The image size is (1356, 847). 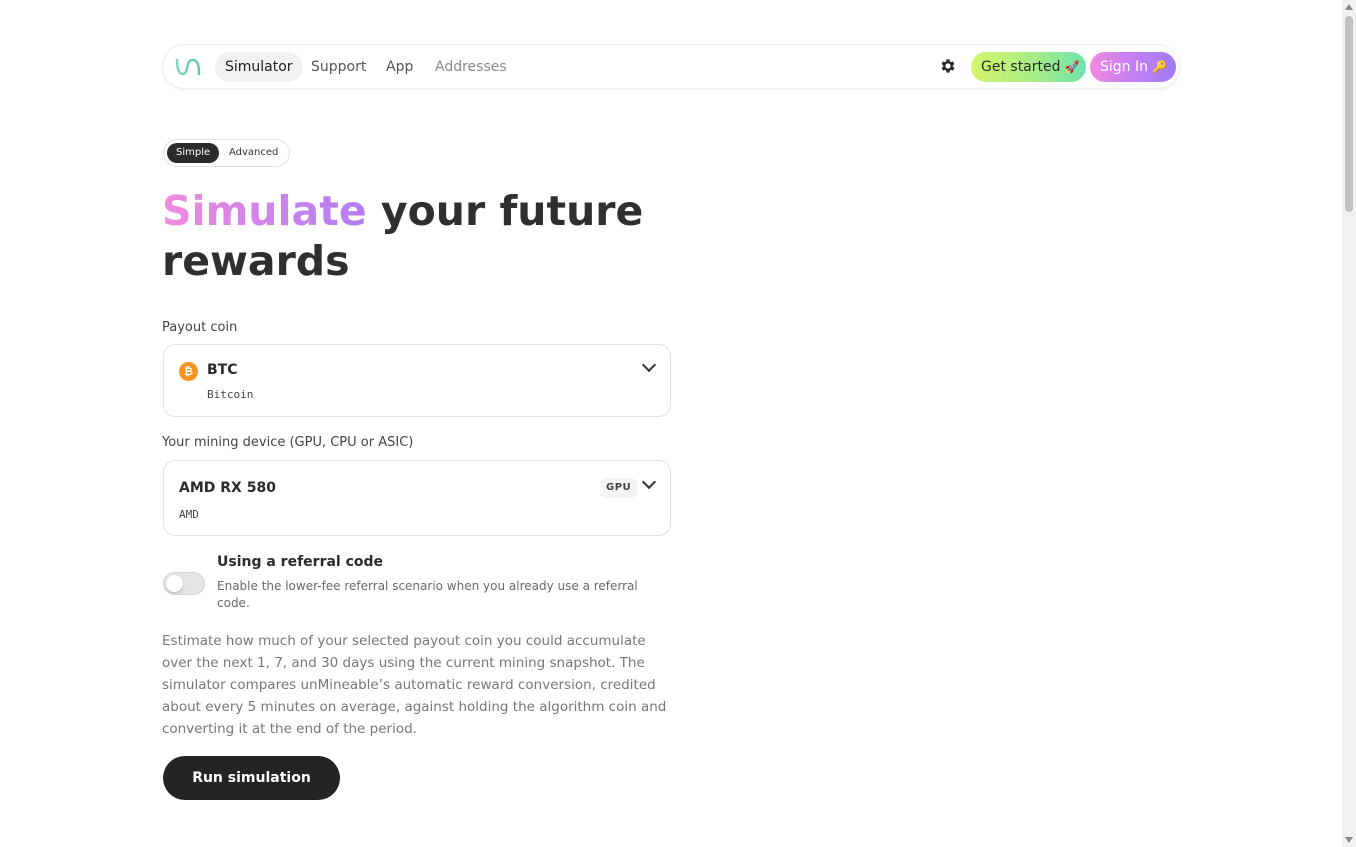 What do you see at coordinates (259, 67) in the screenshot?
I see `nav-item-simulator: Simulator` at bounding box center [259, 67].